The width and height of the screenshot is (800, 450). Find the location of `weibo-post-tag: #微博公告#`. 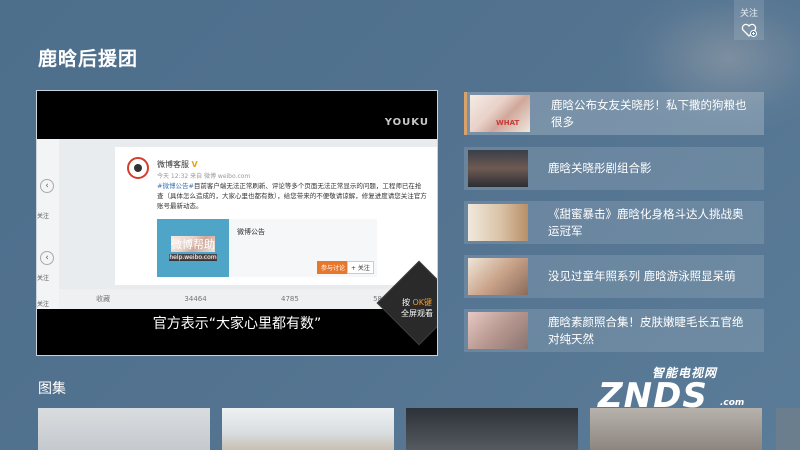

weibo-post-tag: #微博公告# is located at coordinates (175, 186).